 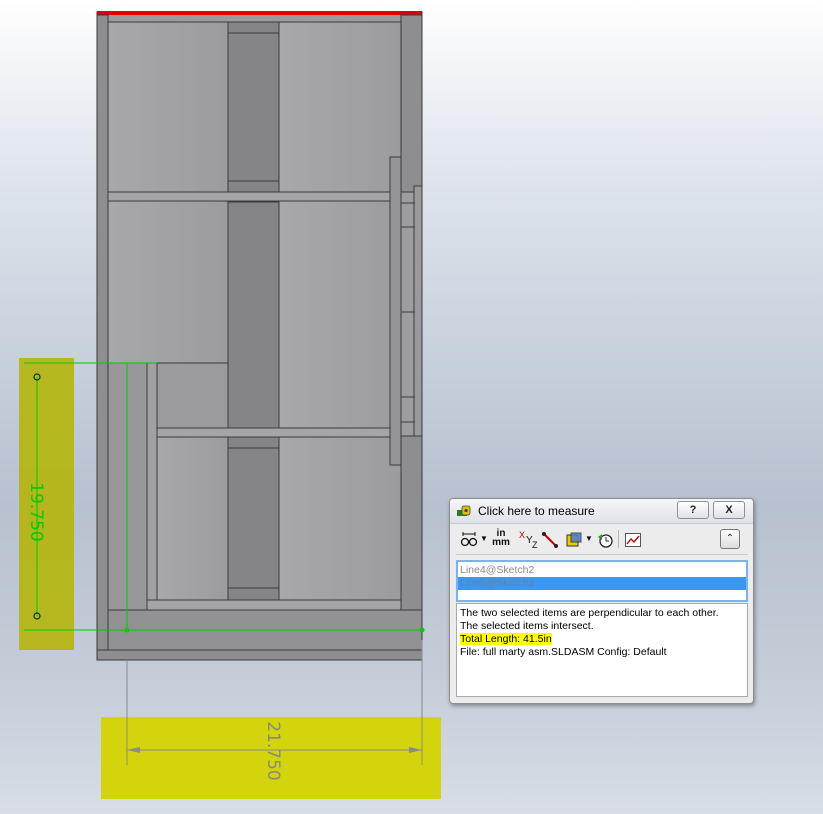 I want to click on measure-history-icon, so click(x=605, y=540).